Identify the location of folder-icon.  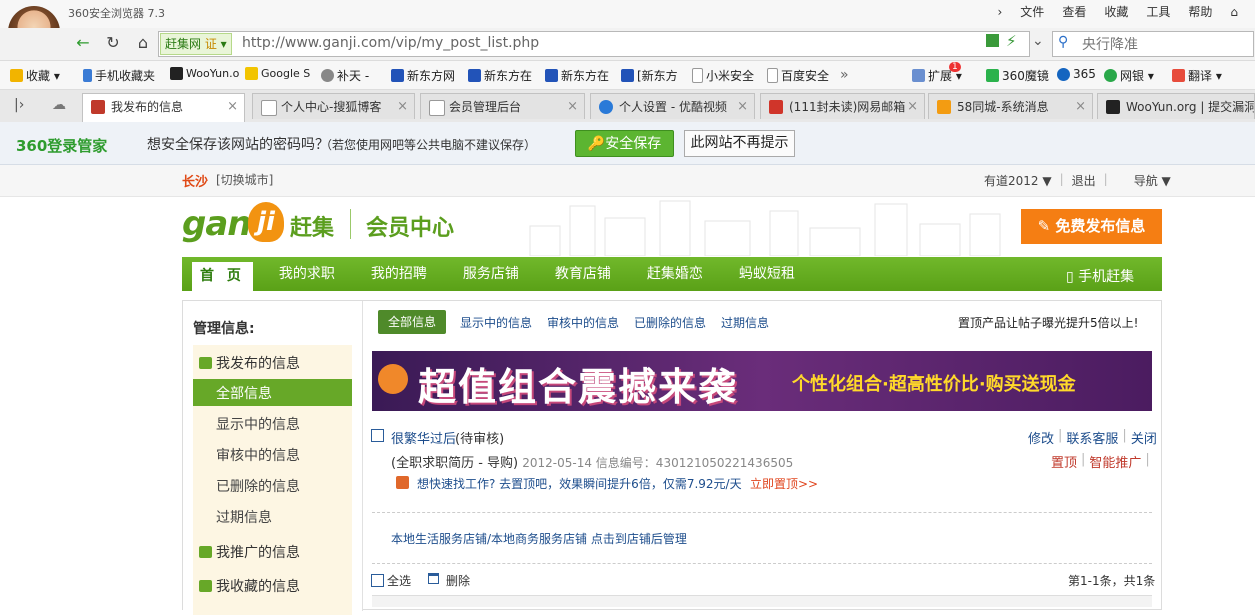
(205, 586).